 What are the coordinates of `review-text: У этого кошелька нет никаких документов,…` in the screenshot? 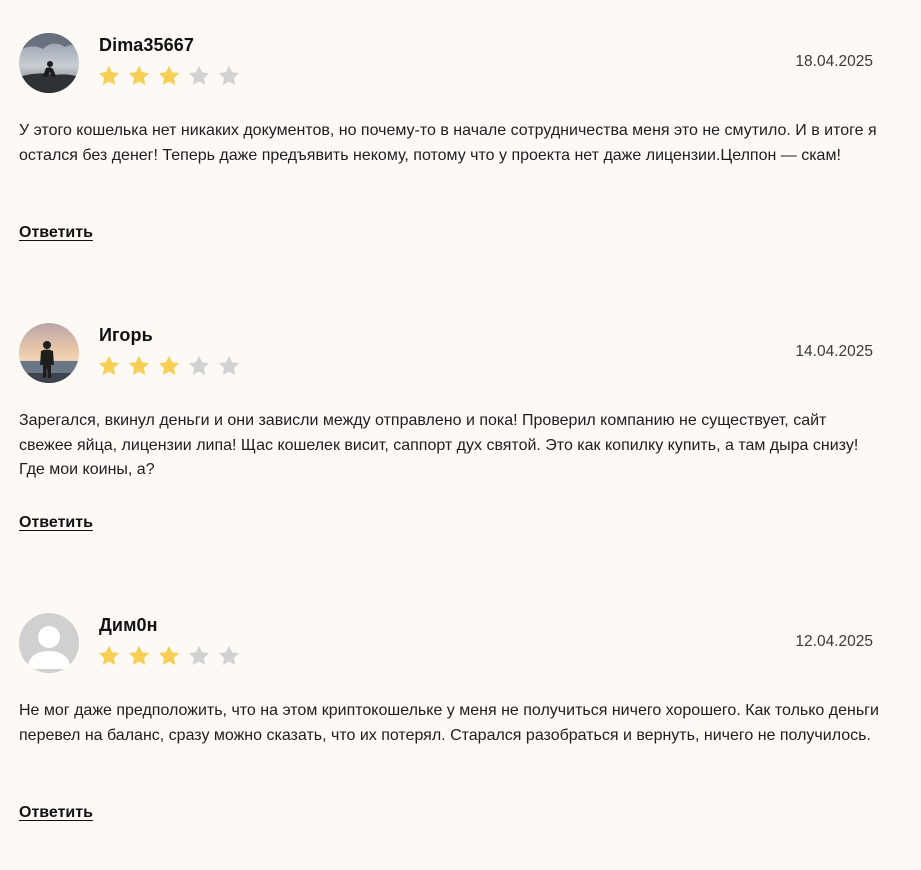 It's located at (448, 143).